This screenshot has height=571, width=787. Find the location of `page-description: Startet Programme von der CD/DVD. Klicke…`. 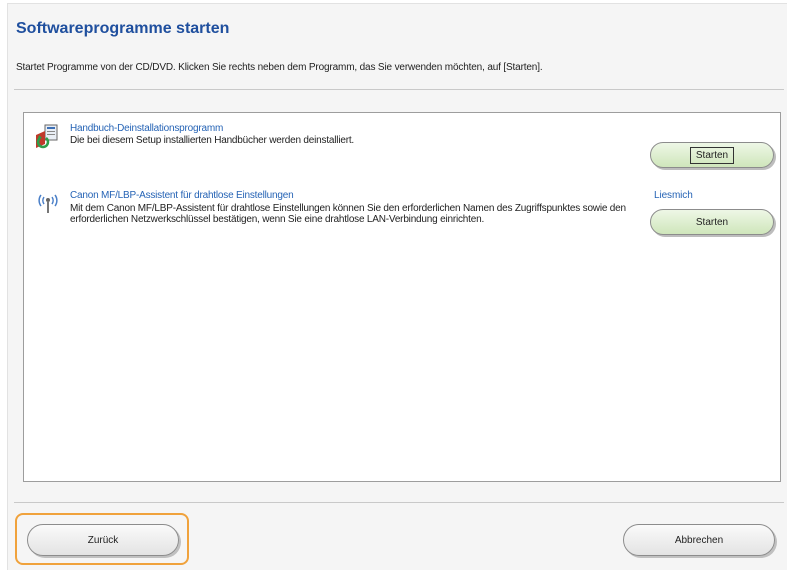

page-description: Startet Programme von der CD/DVD. Klicke… is located at coordinates (279, 67).